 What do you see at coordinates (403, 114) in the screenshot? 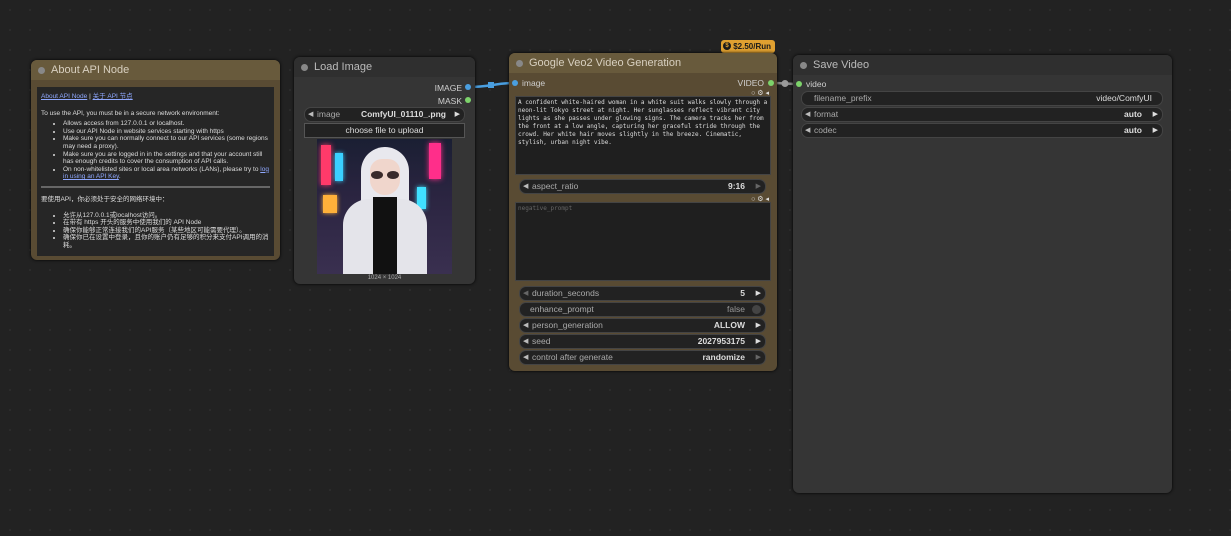
I see `widget-value: ComfyUI_01110_.png` at bounding box center [403, 114].